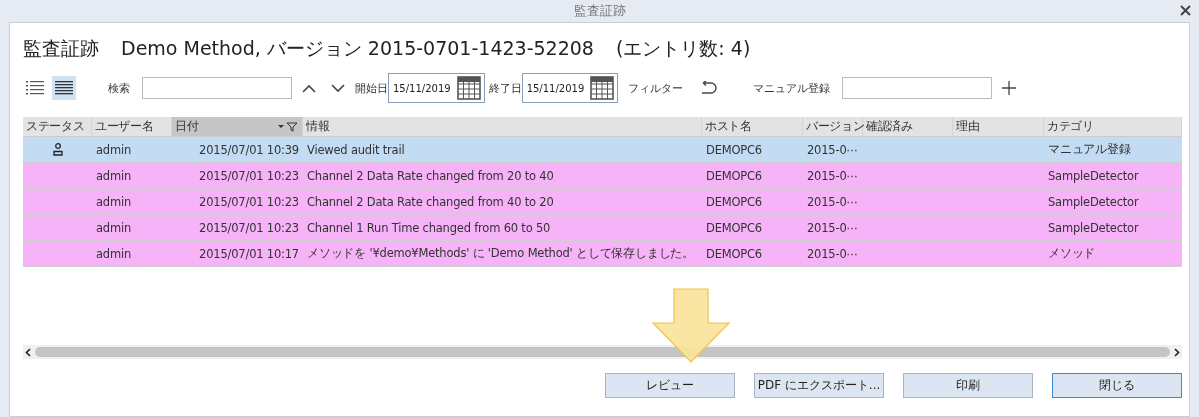  Describe the element at coordinates (602, 202) in the screenshot. I see `table-row: admin 2015/07/01 10:23 Channel 2 Data Rate changed from 40 to 20 DEMOPC6 2015-0⋯ SampleDetector` at that location.